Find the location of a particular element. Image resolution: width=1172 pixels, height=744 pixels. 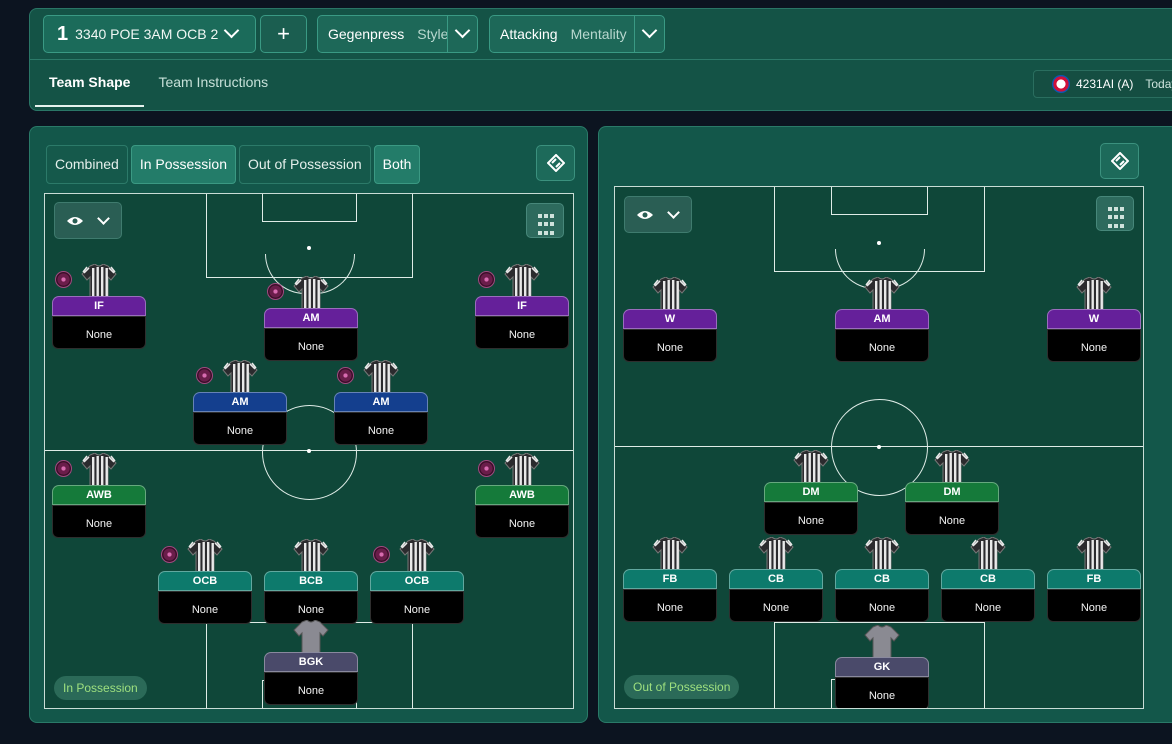

player-role: IF is located at coordinates (99, 306).